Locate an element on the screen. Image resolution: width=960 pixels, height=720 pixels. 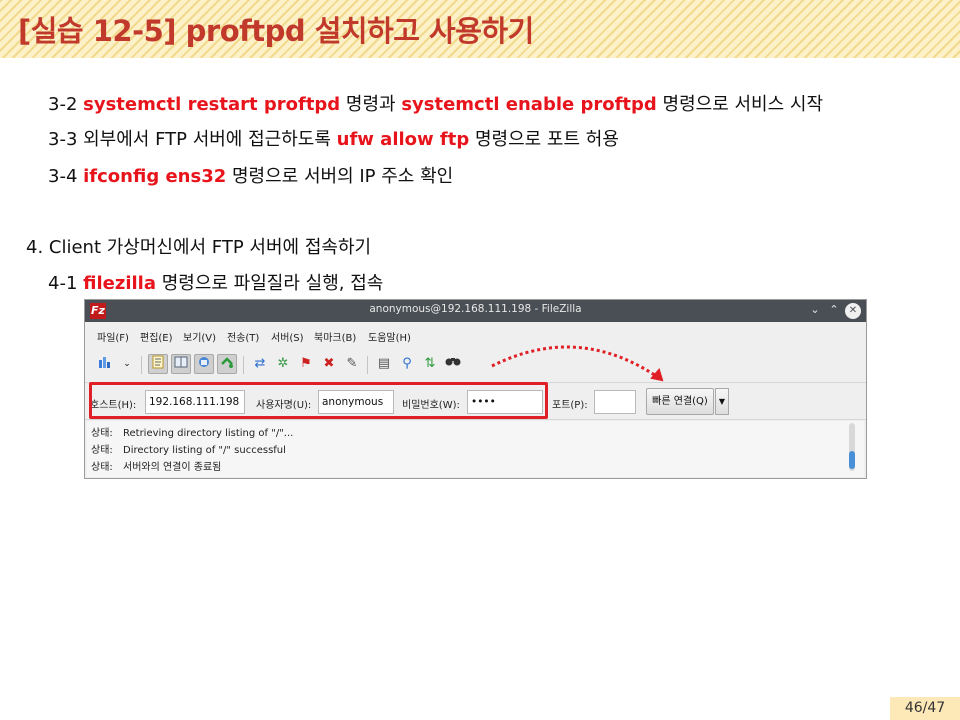
port-input is located at coordinates (615, 402).